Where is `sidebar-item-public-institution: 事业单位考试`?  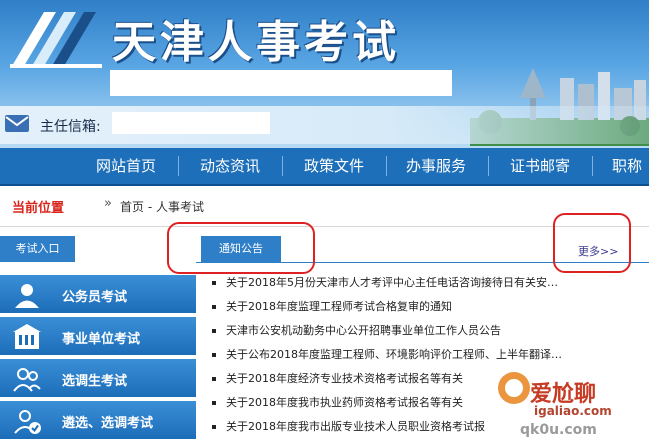 sidebar-item-public-institution: 事业单位考试 is located at coordinates (98, 337).